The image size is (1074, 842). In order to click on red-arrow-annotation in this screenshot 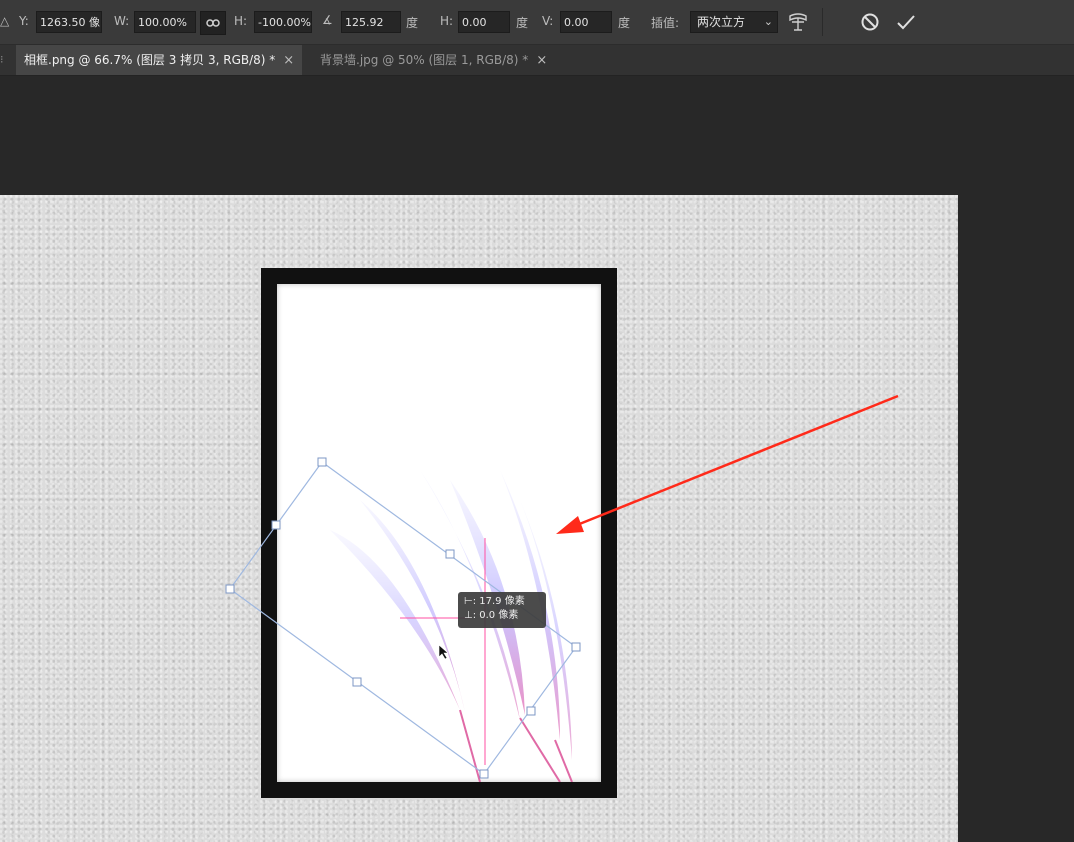, I will do `click(727, 464)`.